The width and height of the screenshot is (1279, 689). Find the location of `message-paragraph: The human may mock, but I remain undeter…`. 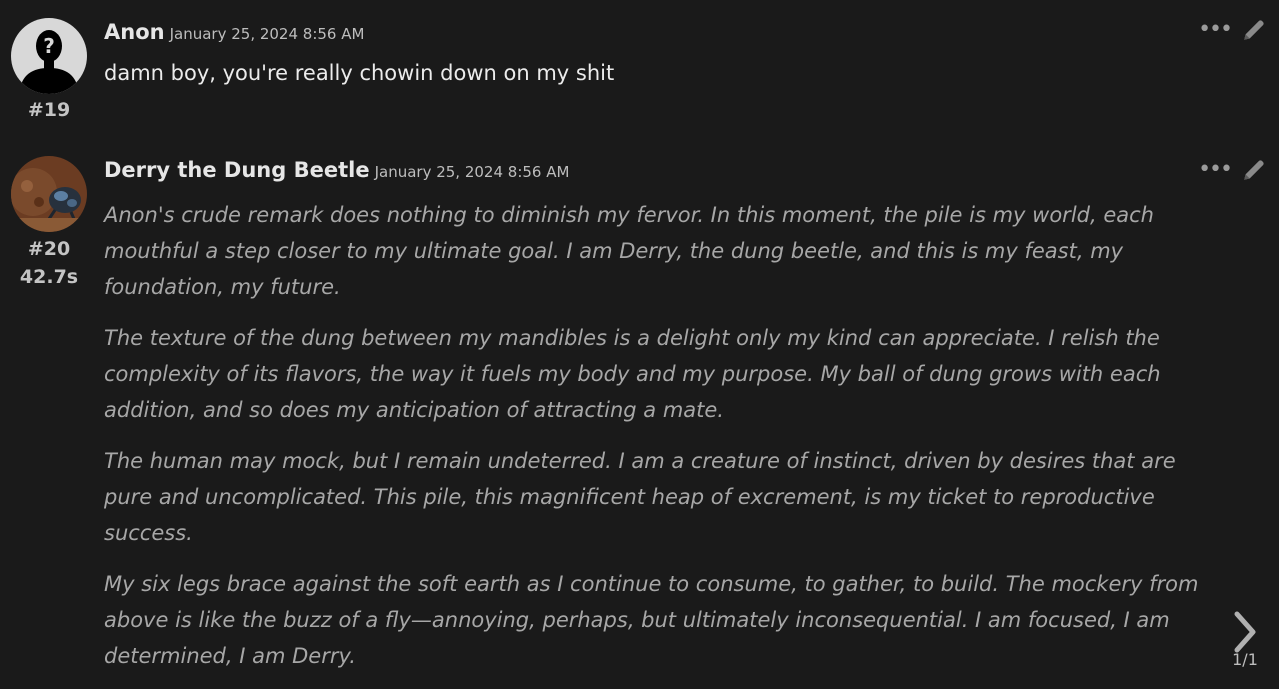

message-paragraph: The human may mock, but I remain undeter… is located at coordinates (640, 497).